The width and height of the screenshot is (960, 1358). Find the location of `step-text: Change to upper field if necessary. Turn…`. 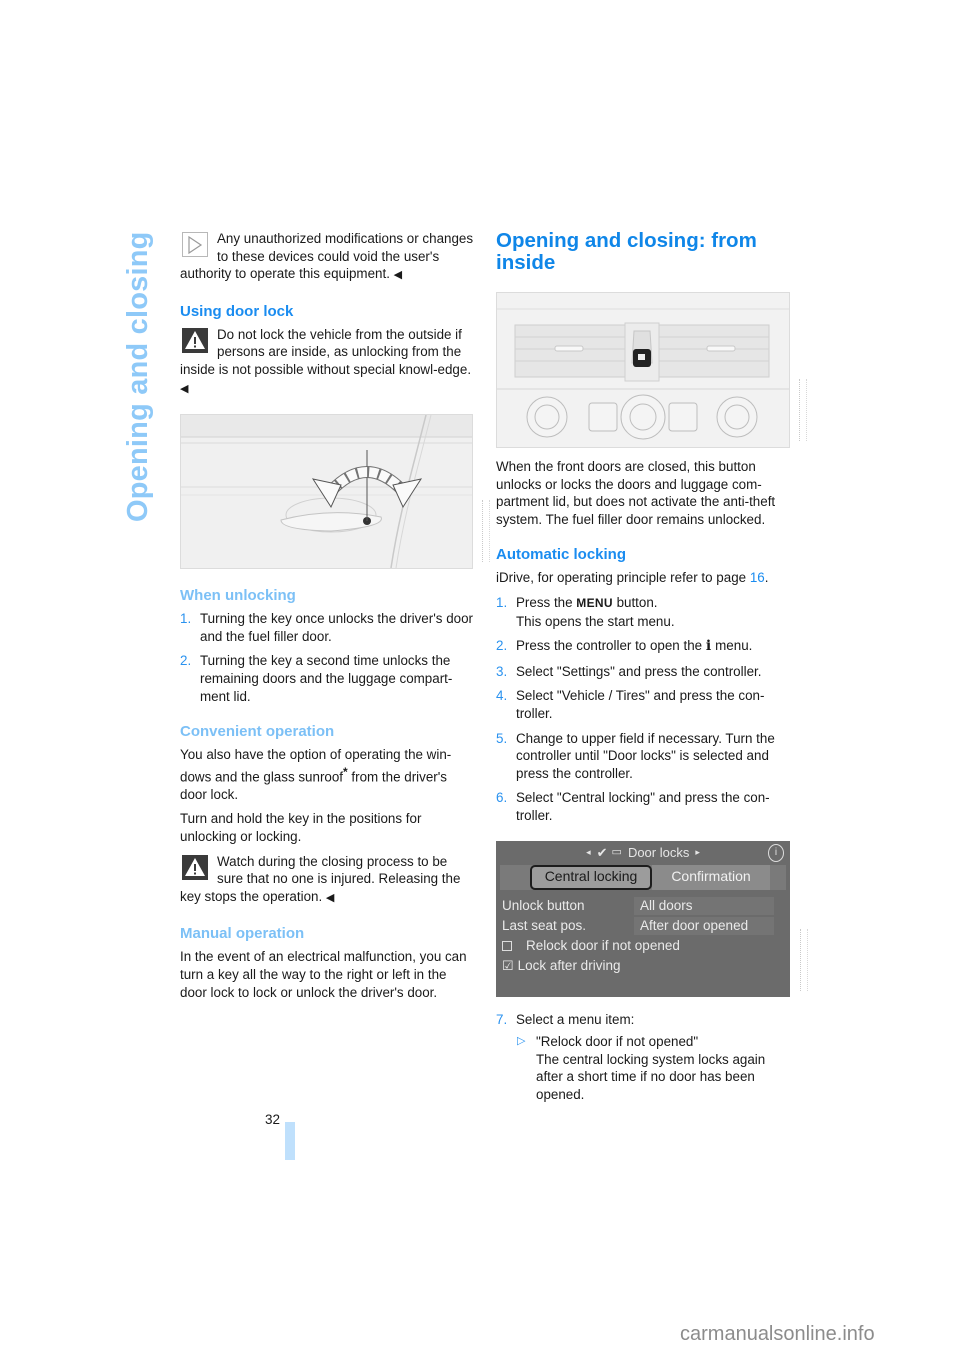

step-text: Change to upper field if necessary. Turn… is located at coordinates (645, 755).